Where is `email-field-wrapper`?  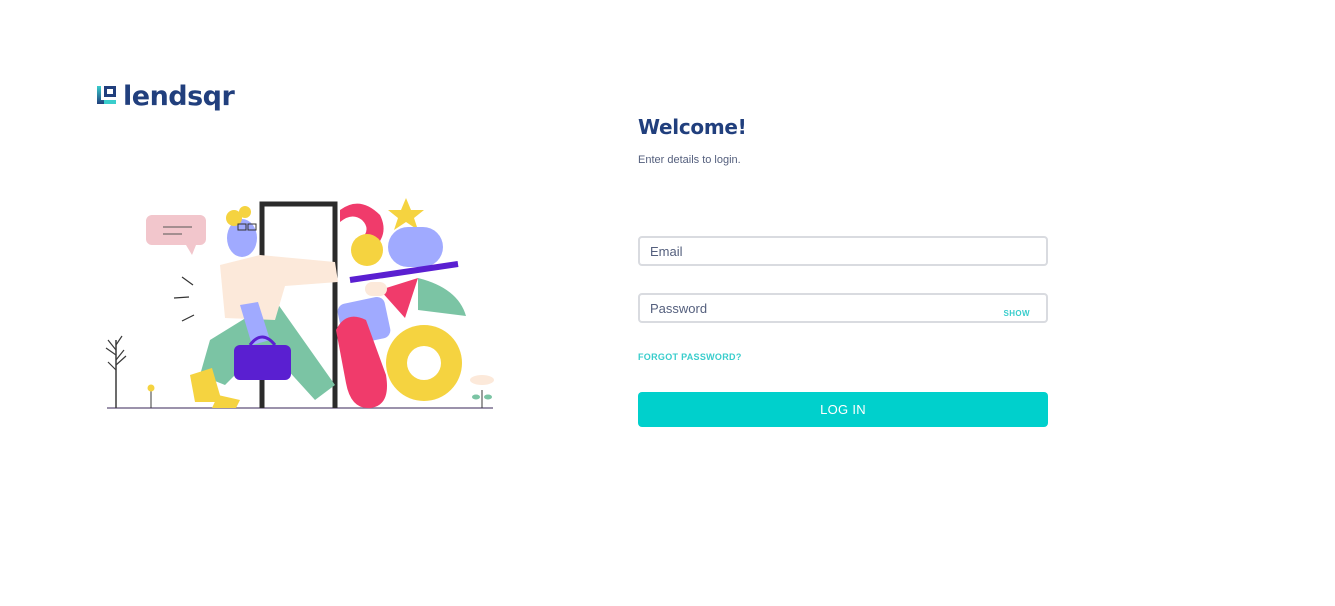 email-field-wrapper is located at coordinates (843, 251).